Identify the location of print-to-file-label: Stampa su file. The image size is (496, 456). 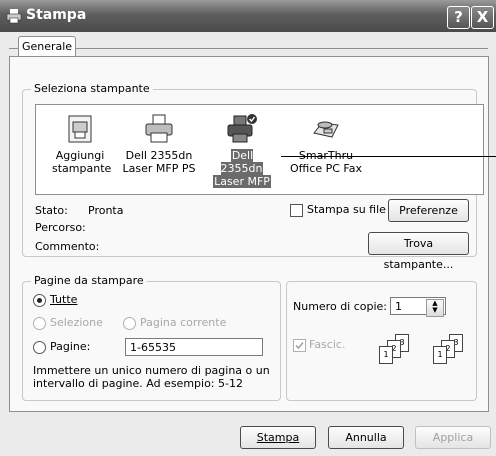
(346, 209).